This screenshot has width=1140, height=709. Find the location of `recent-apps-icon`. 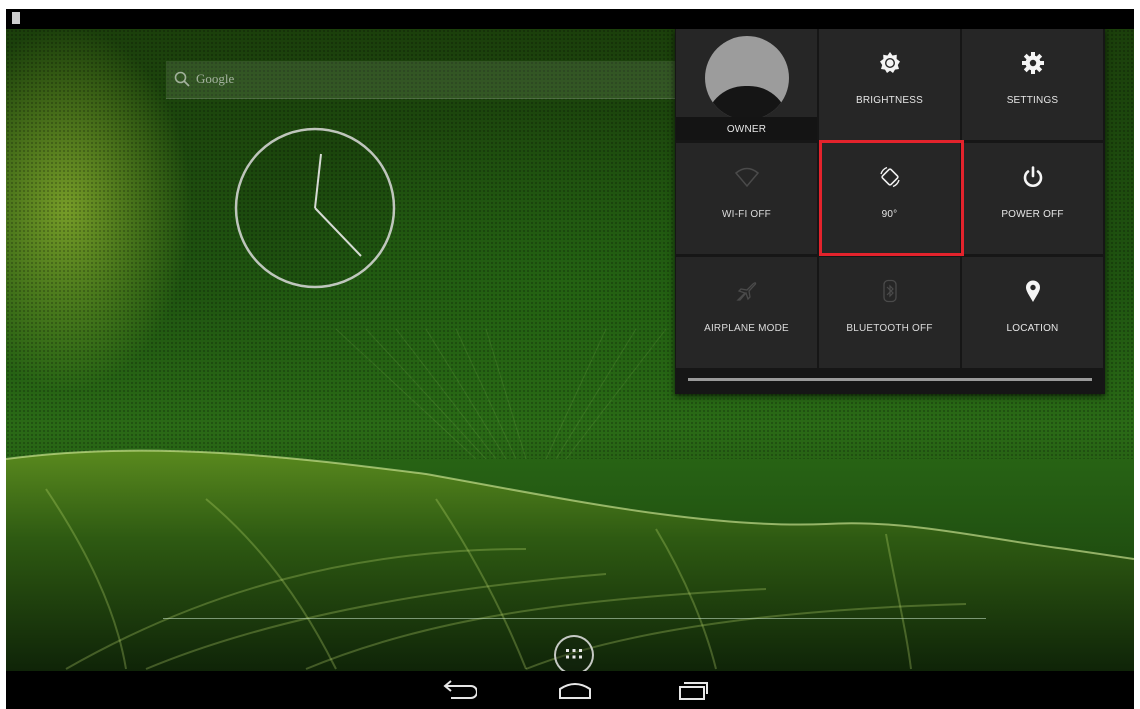

recent-apps-icon is located at coordinates (693, 690).